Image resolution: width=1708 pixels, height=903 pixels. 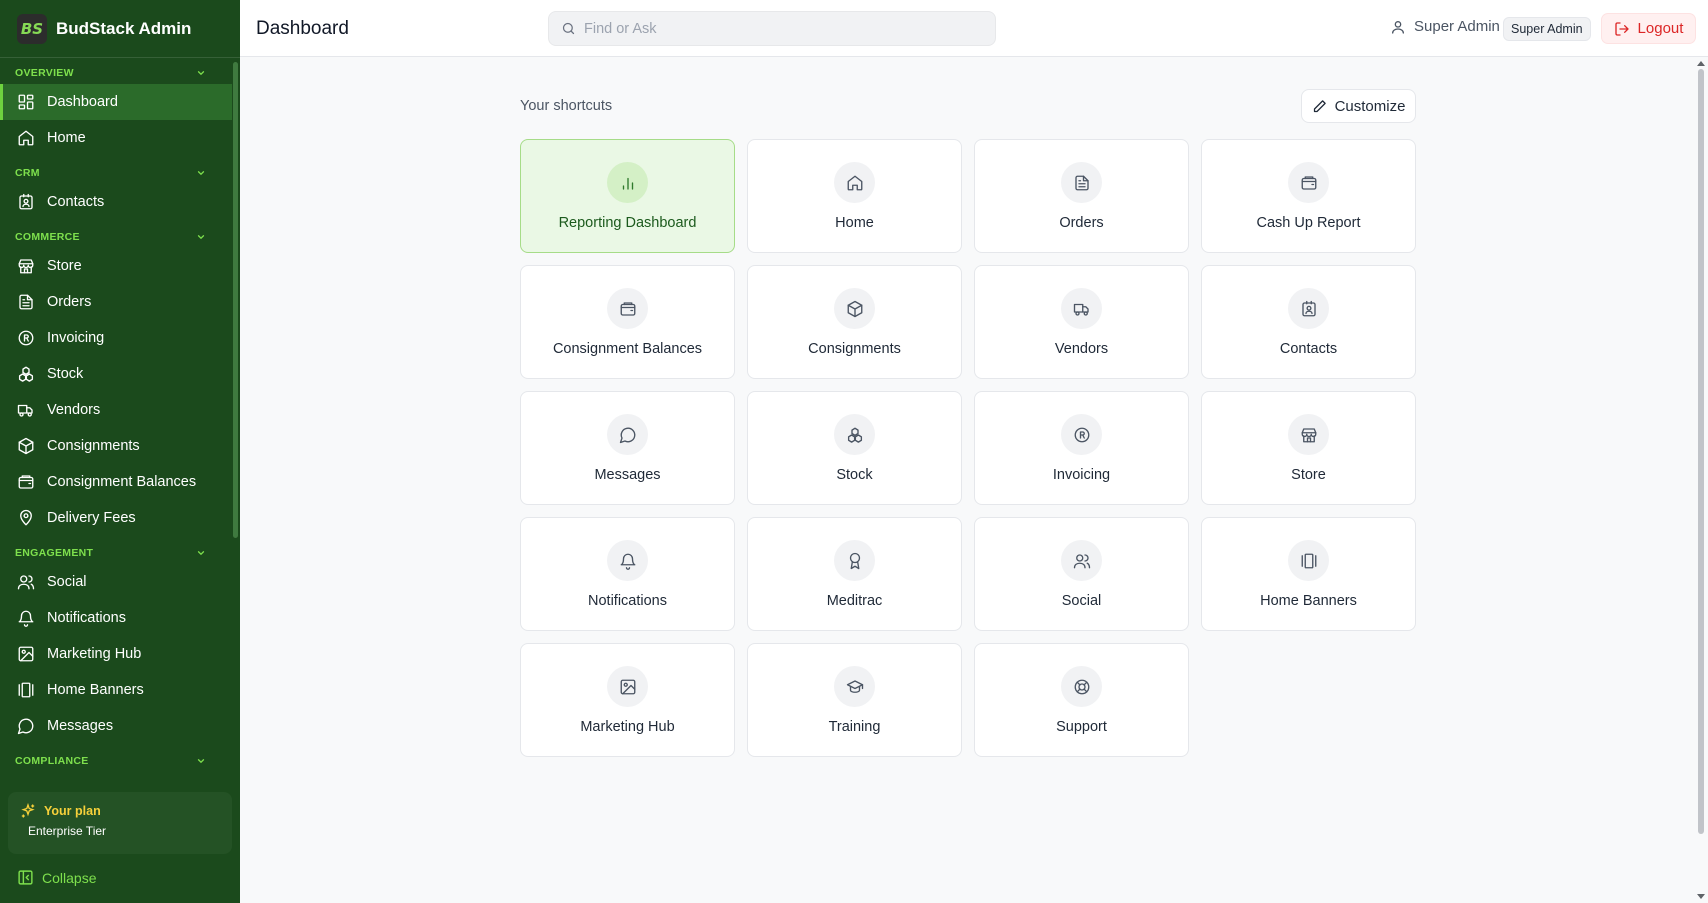 What do you see at coordinates (116, 553) in the screenshot?
I see `section-engagement: ENGAGEMENT` at bounding box center [116, 553].